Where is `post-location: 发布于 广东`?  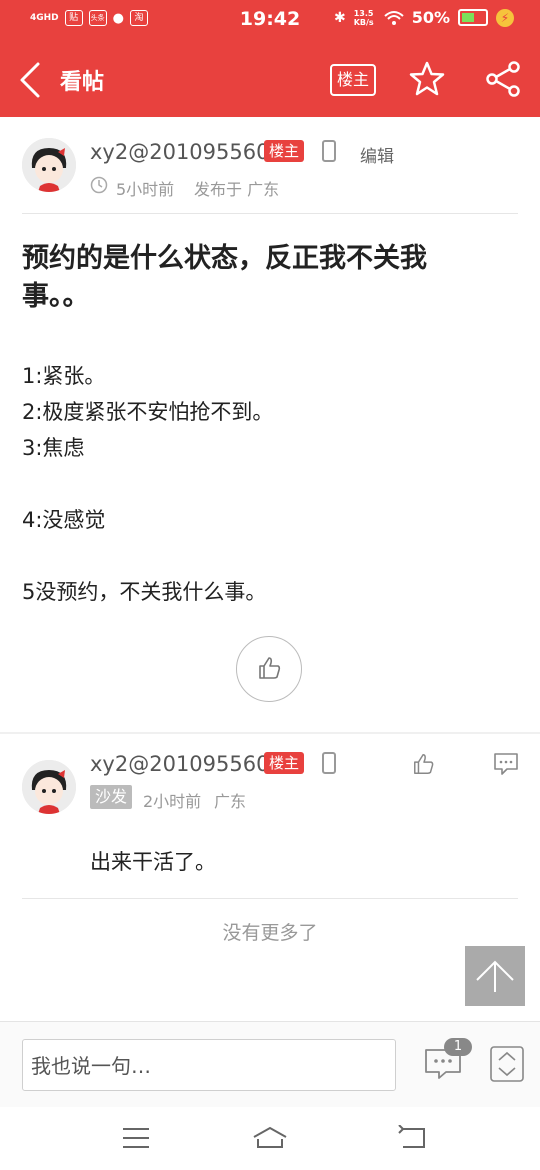 post-location: 发布于 广东 is located at coordinates (237, 189).